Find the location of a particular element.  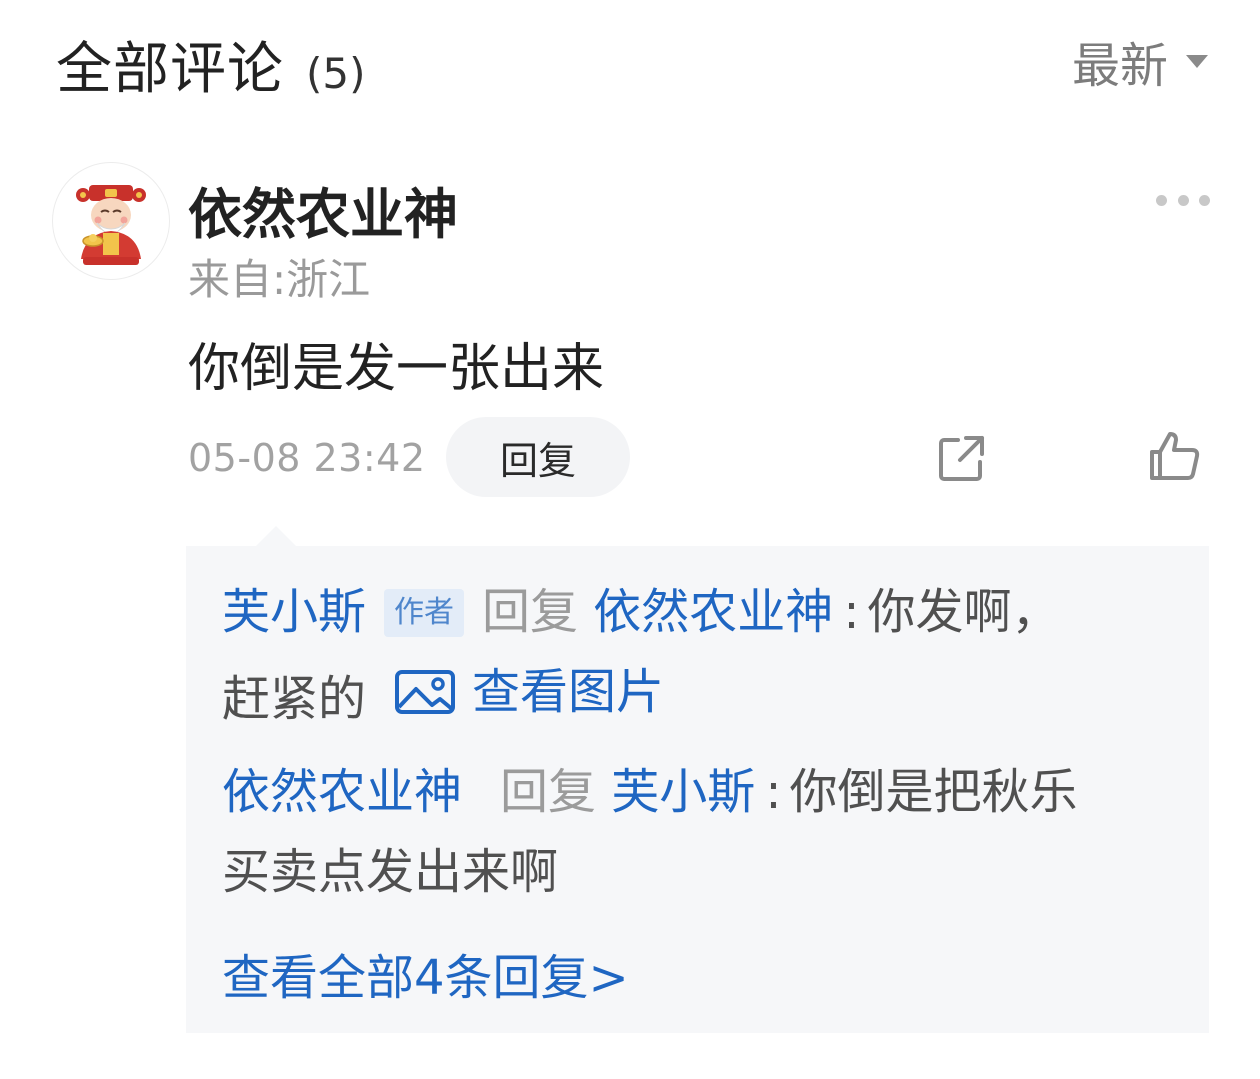

comments-title: 全部评论 is located at coordinates (170, 69).